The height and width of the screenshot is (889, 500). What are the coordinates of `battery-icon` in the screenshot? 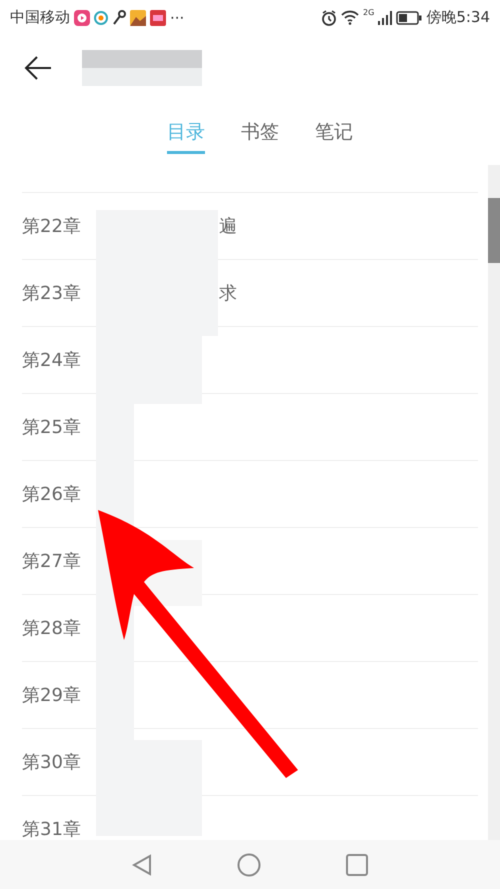 It's located at (409, 17).